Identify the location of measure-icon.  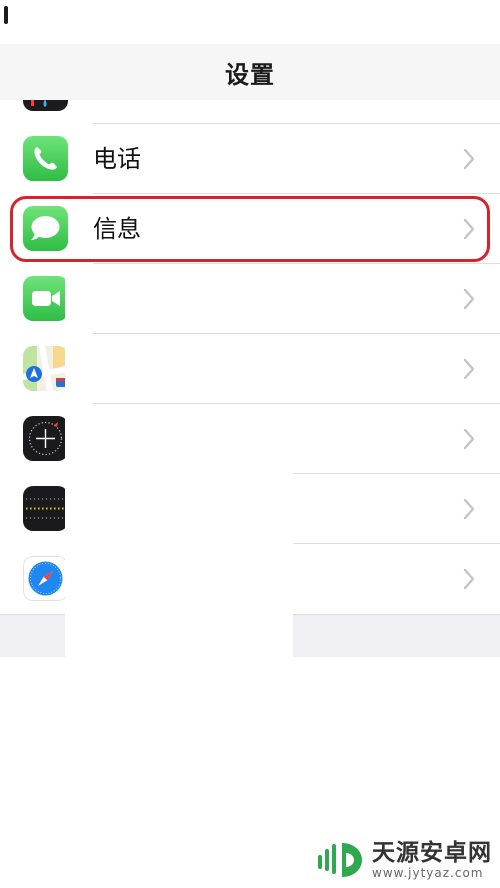
(45, 508).